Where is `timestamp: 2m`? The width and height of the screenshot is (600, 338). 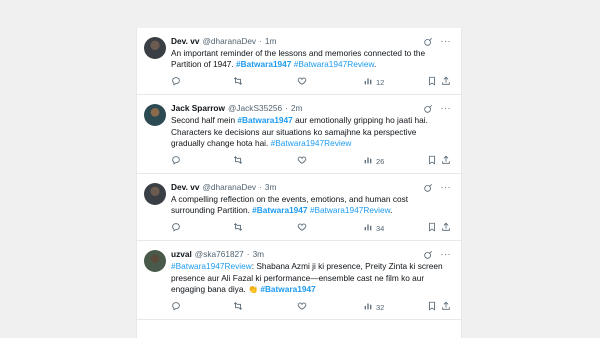 timestamp: 2m is located at coordinates (297, 108).